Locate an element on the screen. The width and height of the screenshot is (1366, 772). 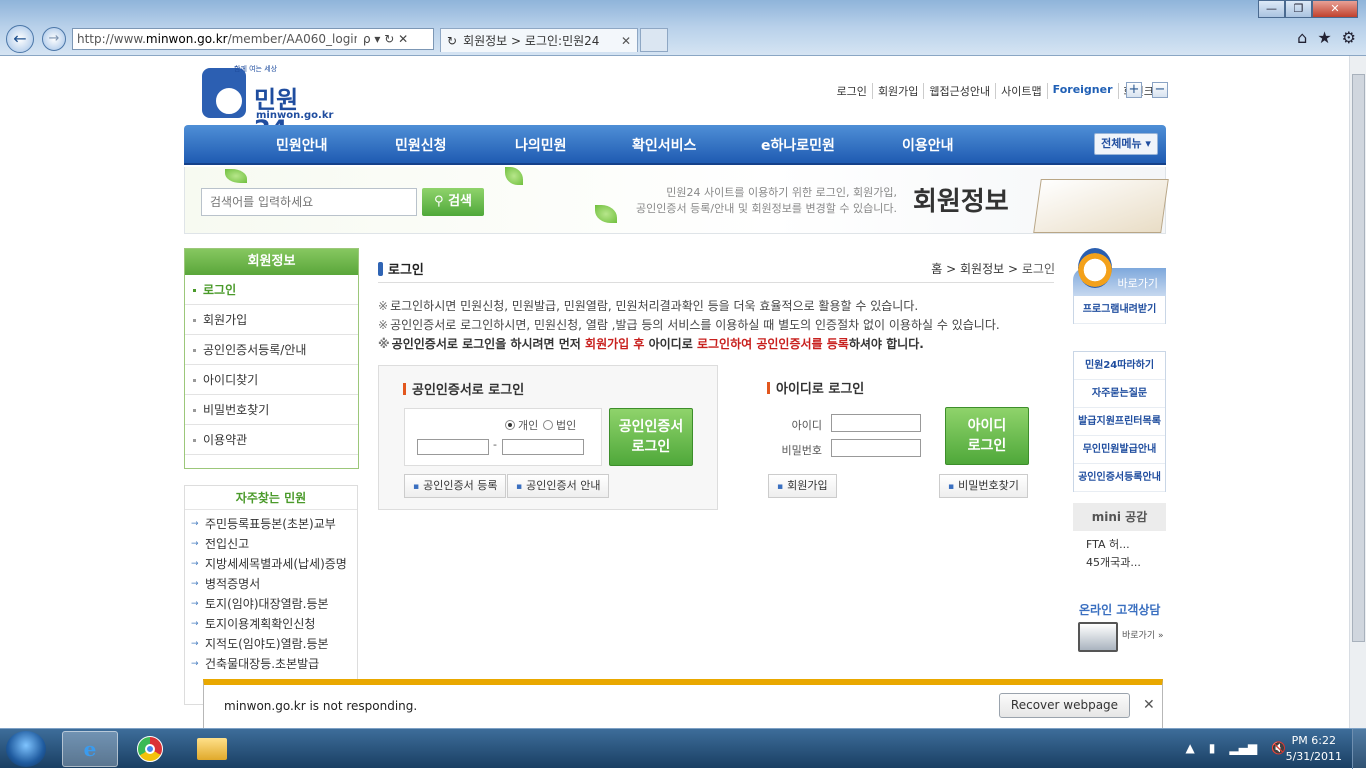
search-button: ⚲ 검색 is located at coordinates (453, 202).